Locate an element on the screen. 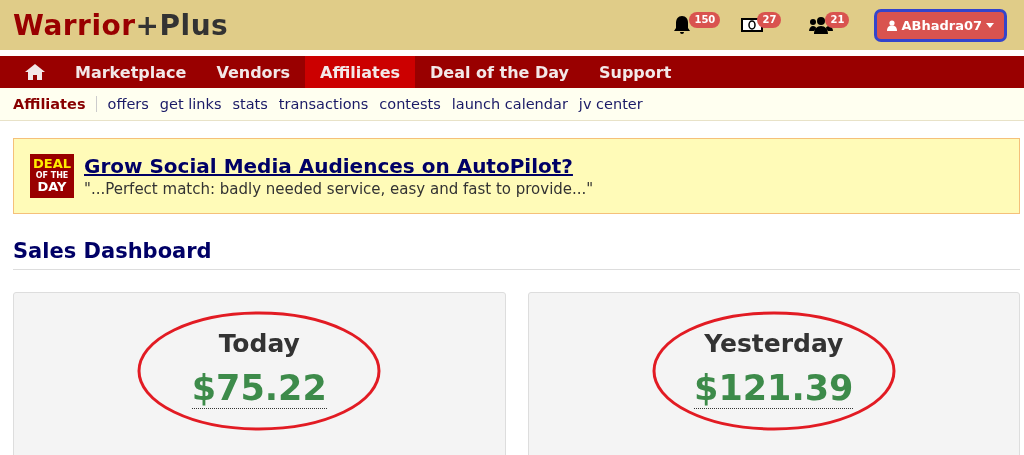 The image size is (1024, 455). subnav-link: contests is located at coordinates (410, 104).